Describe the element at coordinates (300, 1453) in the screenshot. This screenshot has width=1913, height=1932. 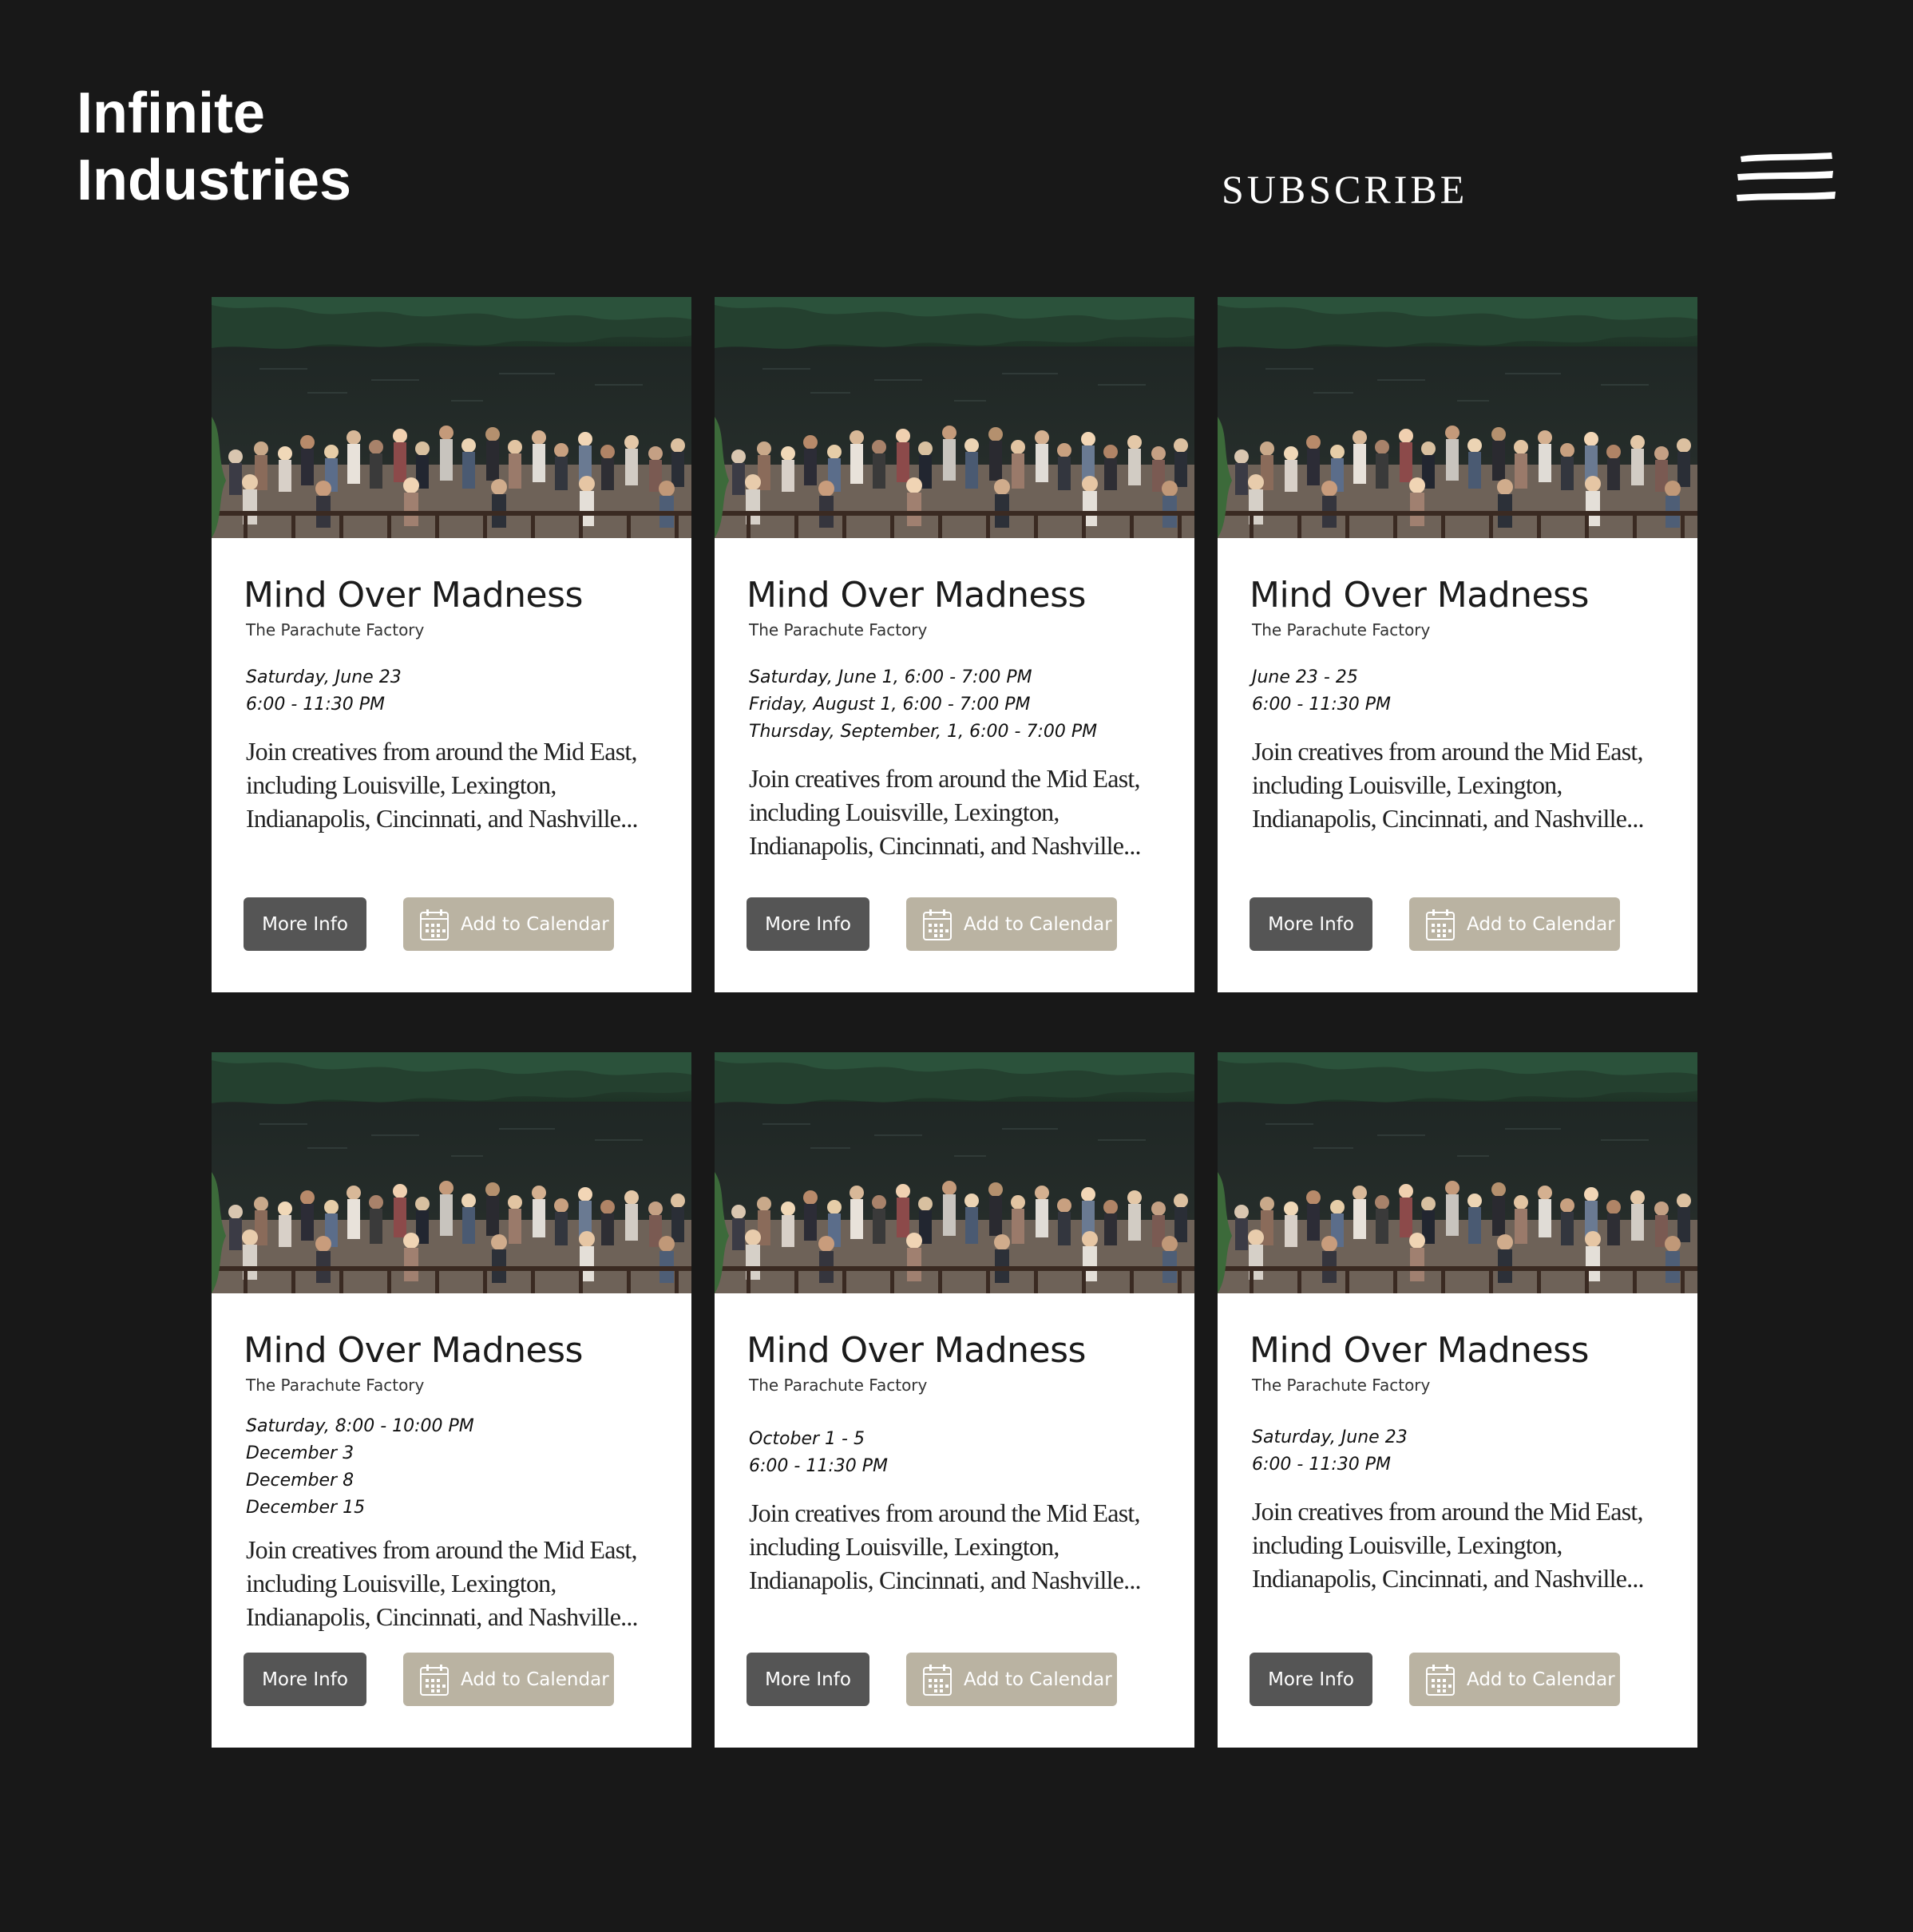
I see `event-date-line: December 3` at that location.